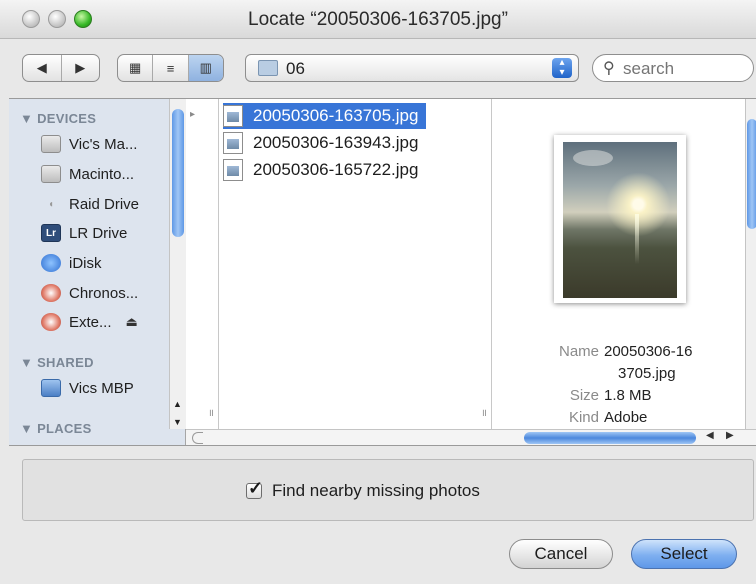 The width and height of the screenshot is (756, 584). I want to click on sidebar-item-external: Exte... ⏏, so click(89, 322).